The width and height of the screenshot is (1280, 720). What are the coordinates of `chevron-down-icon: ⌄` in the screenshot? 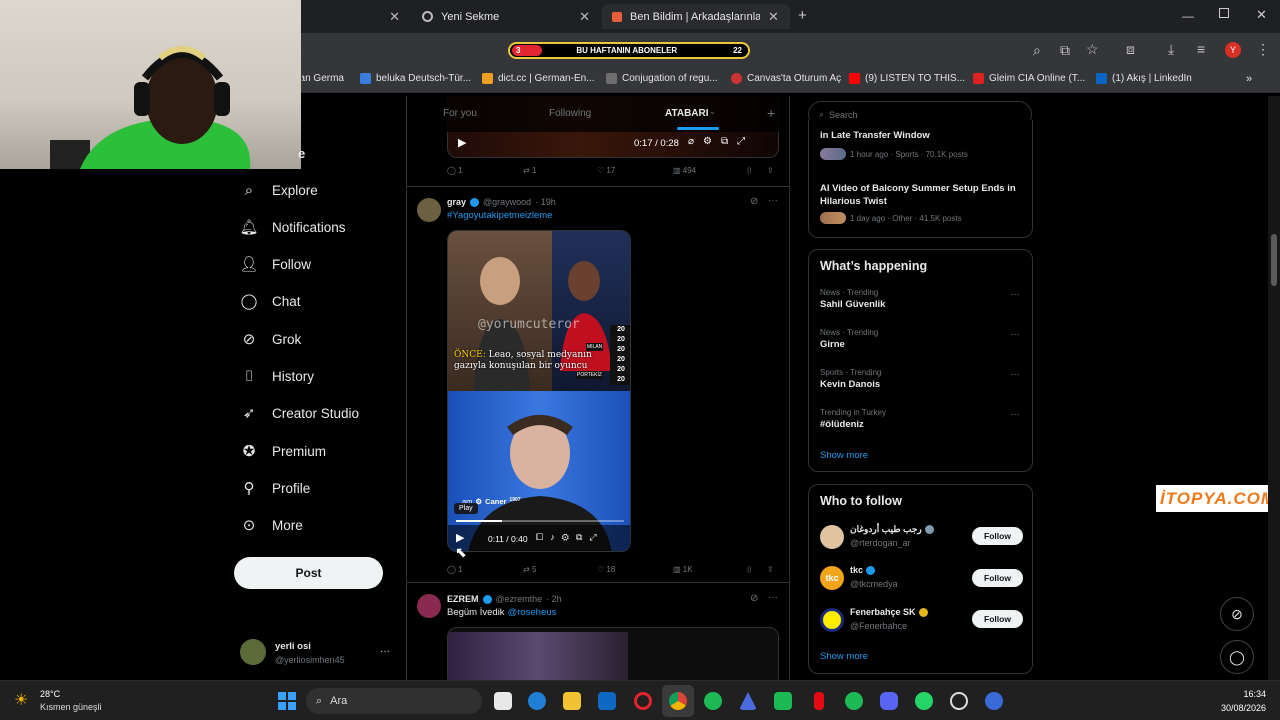 It's located at (712, 111).